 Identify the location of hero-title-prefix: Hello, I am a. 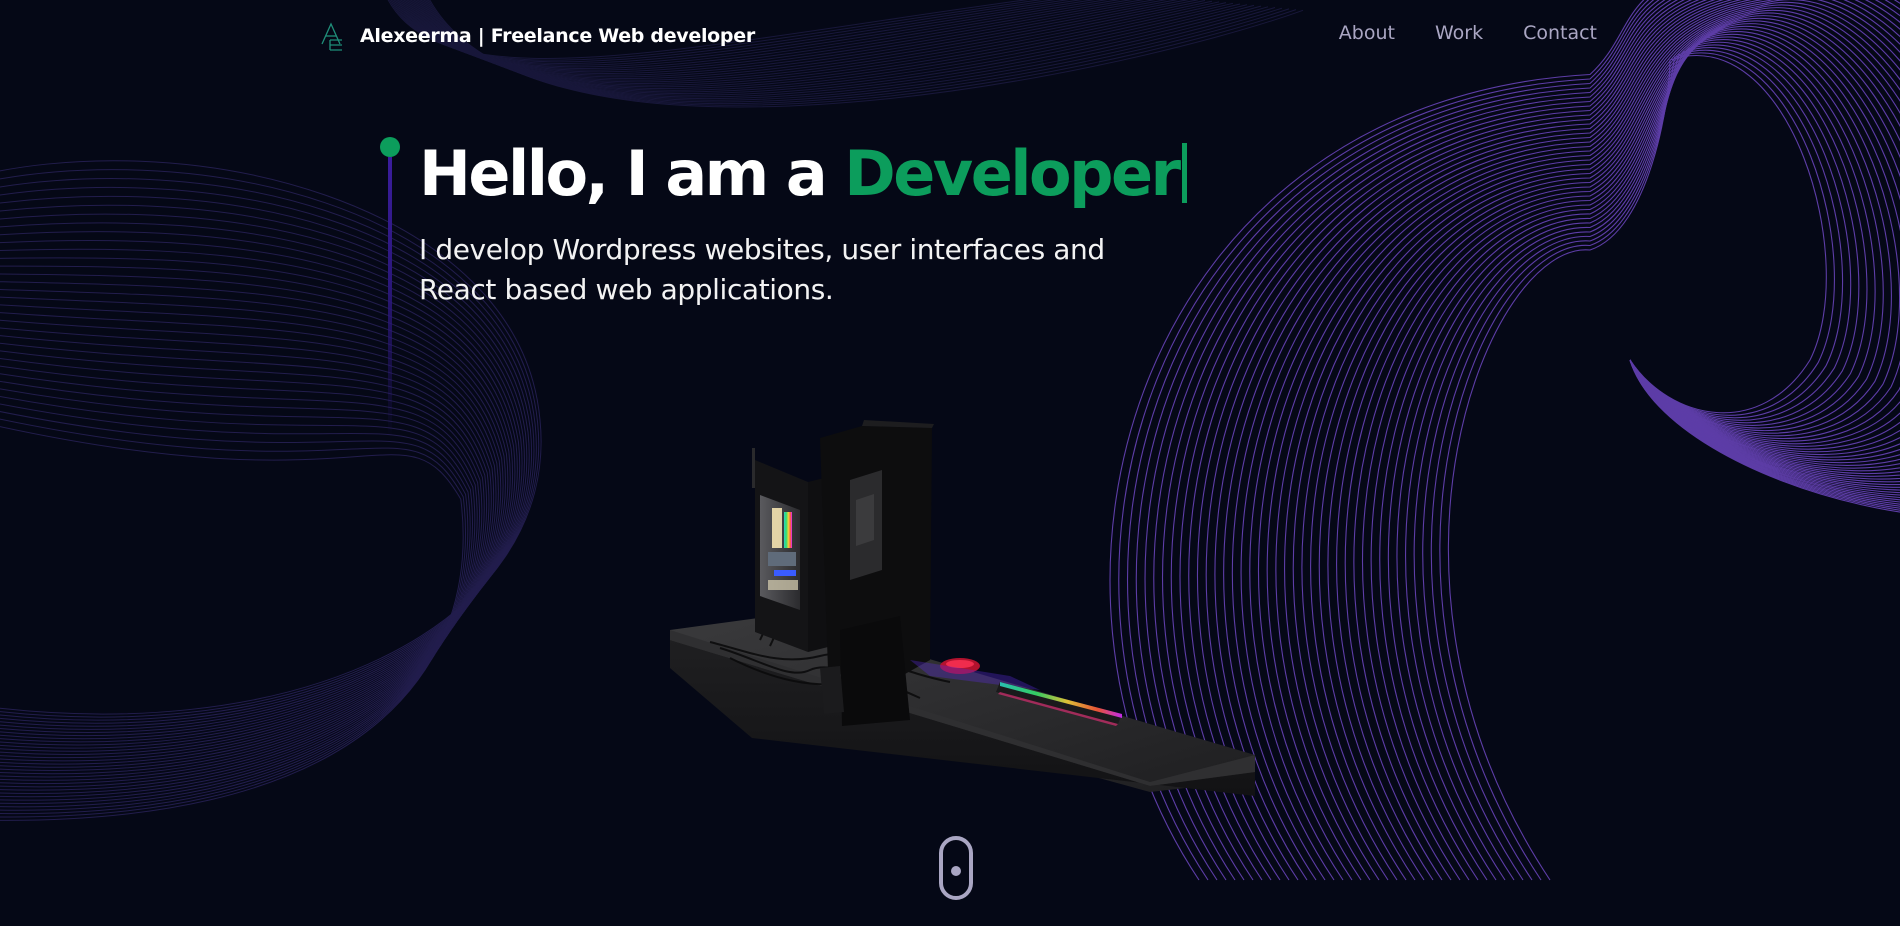
(632, 173).